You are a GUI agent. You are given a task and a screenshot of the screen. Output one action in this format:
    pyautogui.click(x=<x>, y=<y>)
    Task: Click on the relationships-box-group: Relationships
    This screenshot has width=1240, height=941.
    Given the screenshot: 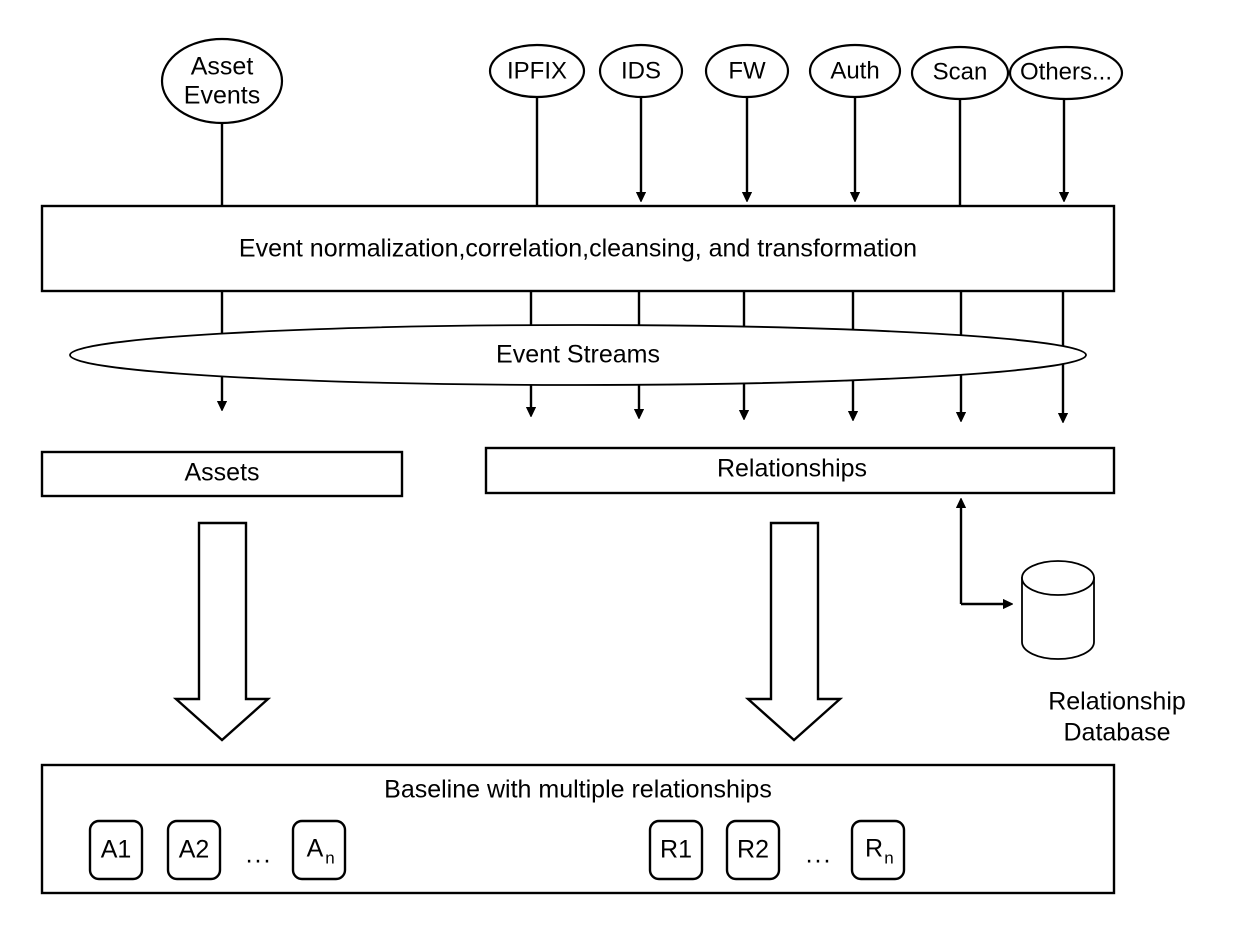 What is the action you would take?
    pyautogui.click(x=800, y=470)
    